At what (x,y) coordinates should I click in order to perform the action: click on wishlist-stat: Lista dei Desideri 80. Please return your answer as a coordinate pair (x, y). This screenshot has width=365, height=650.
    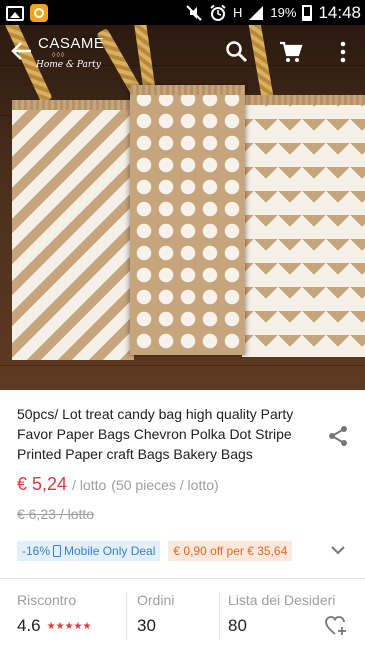
    Looking at the image, I should click on (281, 617).